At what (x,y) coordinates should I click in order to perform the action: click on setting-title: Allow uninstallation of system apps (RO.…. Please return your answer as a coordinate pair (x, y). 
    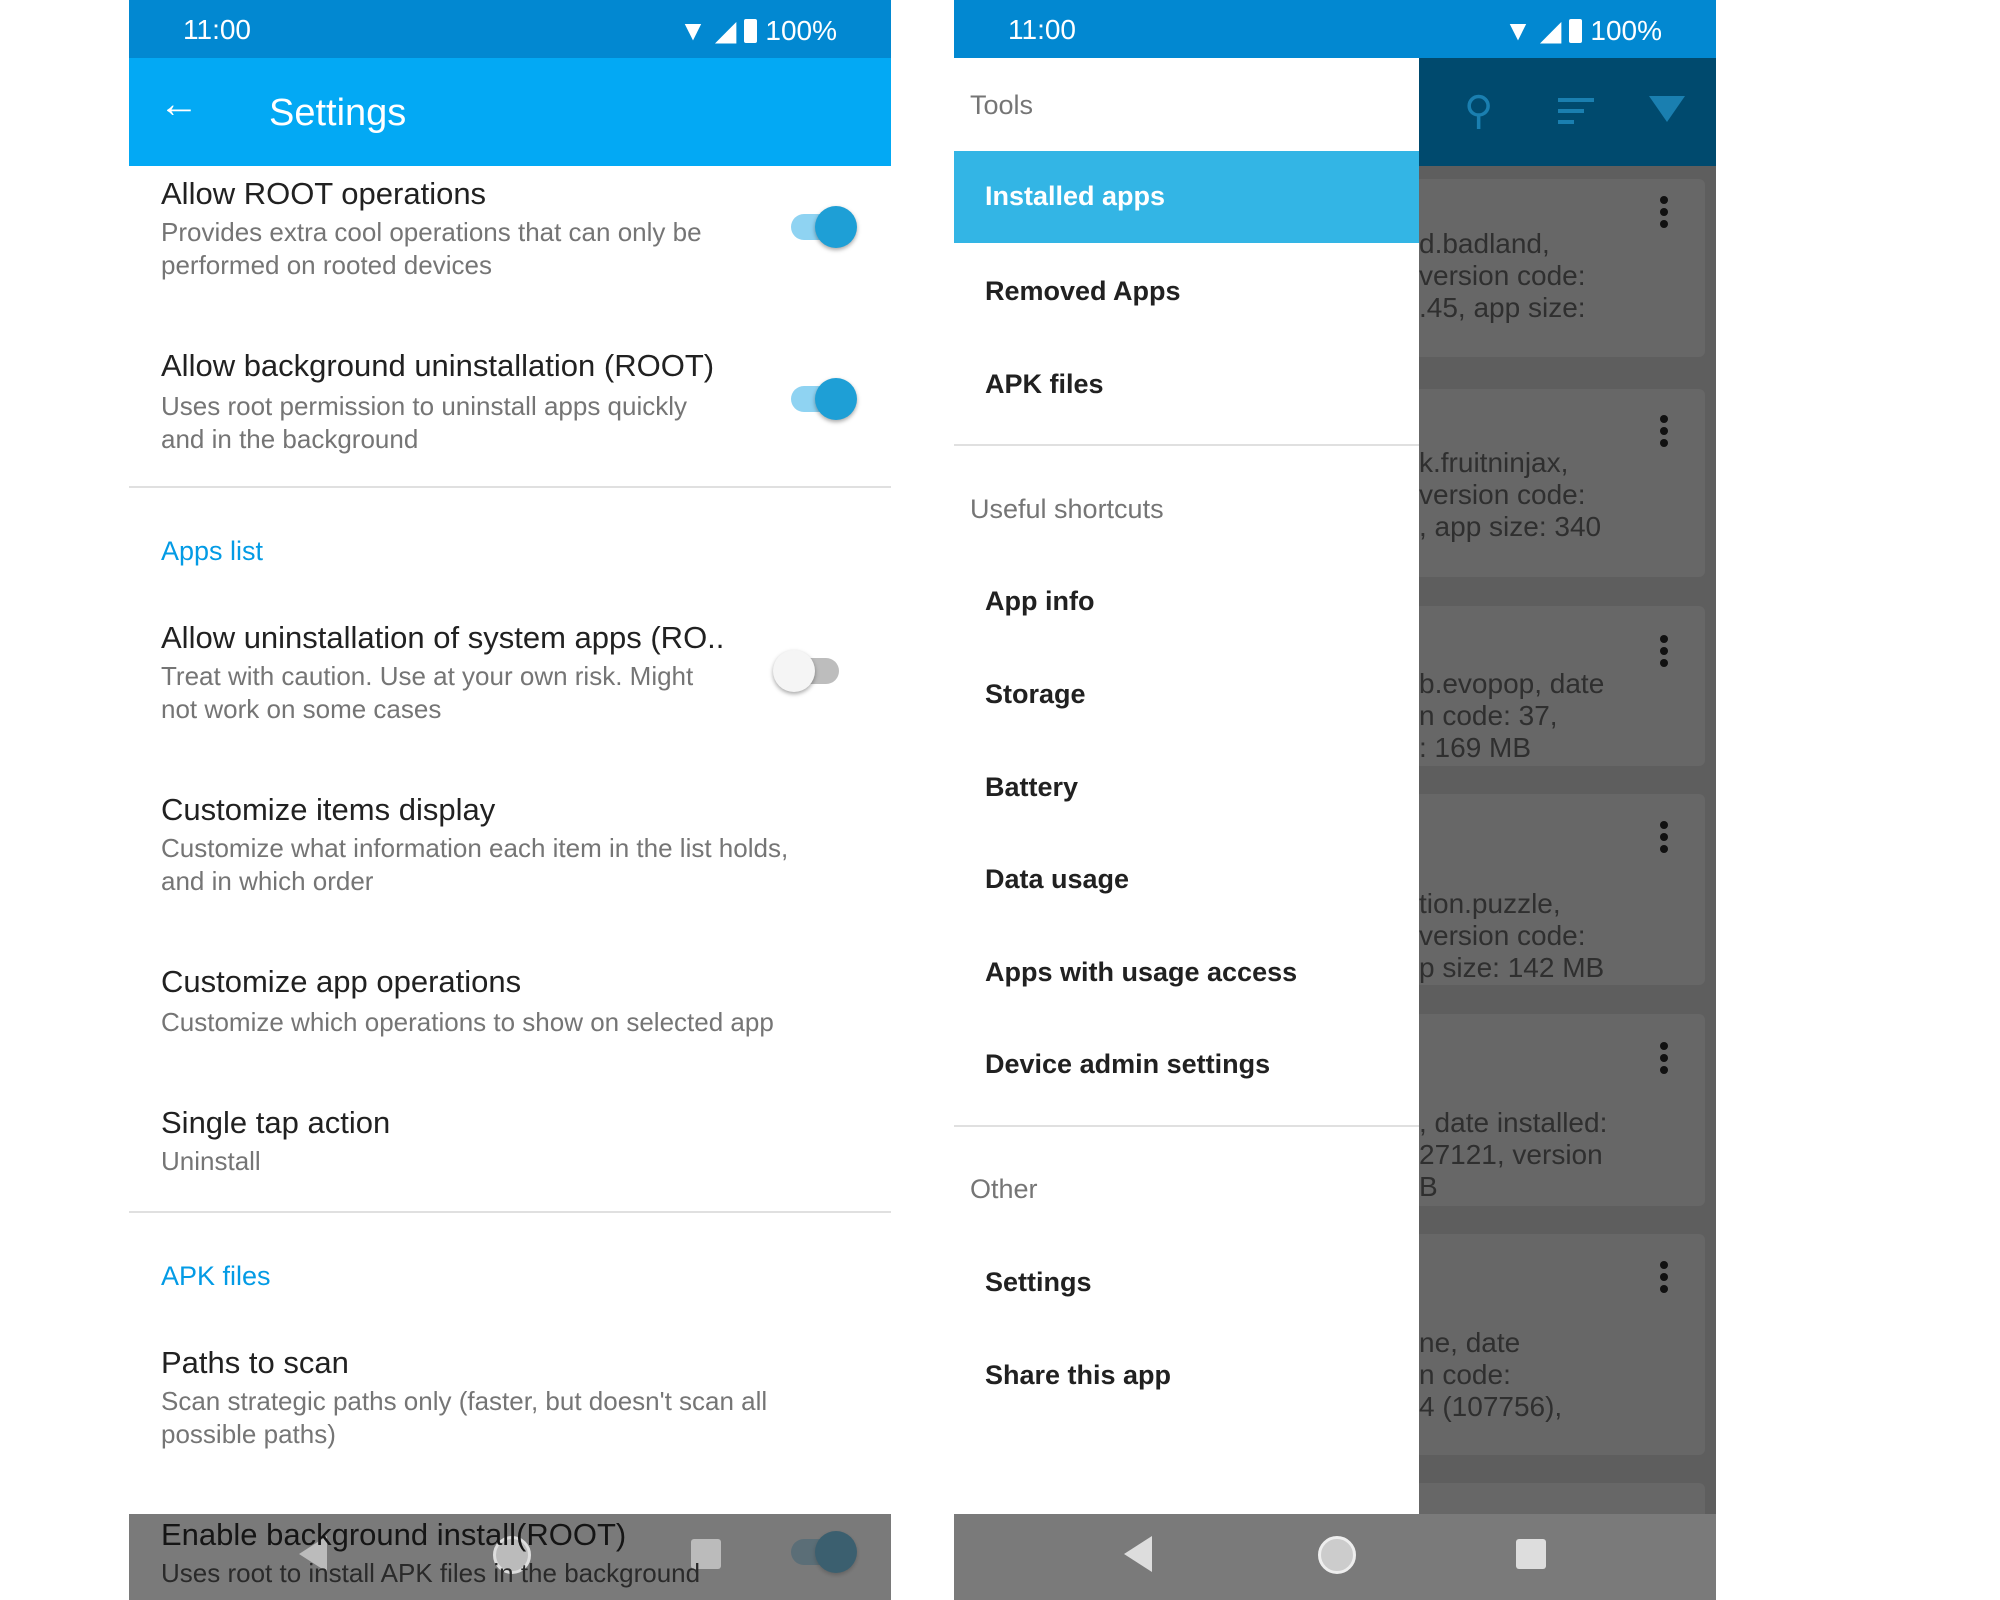
    Looking at the image, I should click on (443, 637).